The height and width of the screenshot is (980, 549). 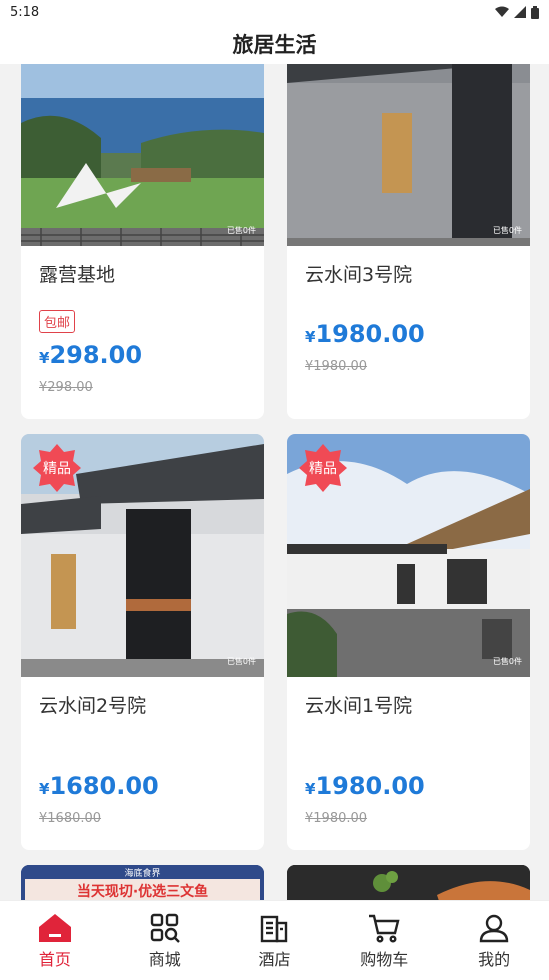 I want to click on page-title: 旅居生活, so click(x=274, y=45).